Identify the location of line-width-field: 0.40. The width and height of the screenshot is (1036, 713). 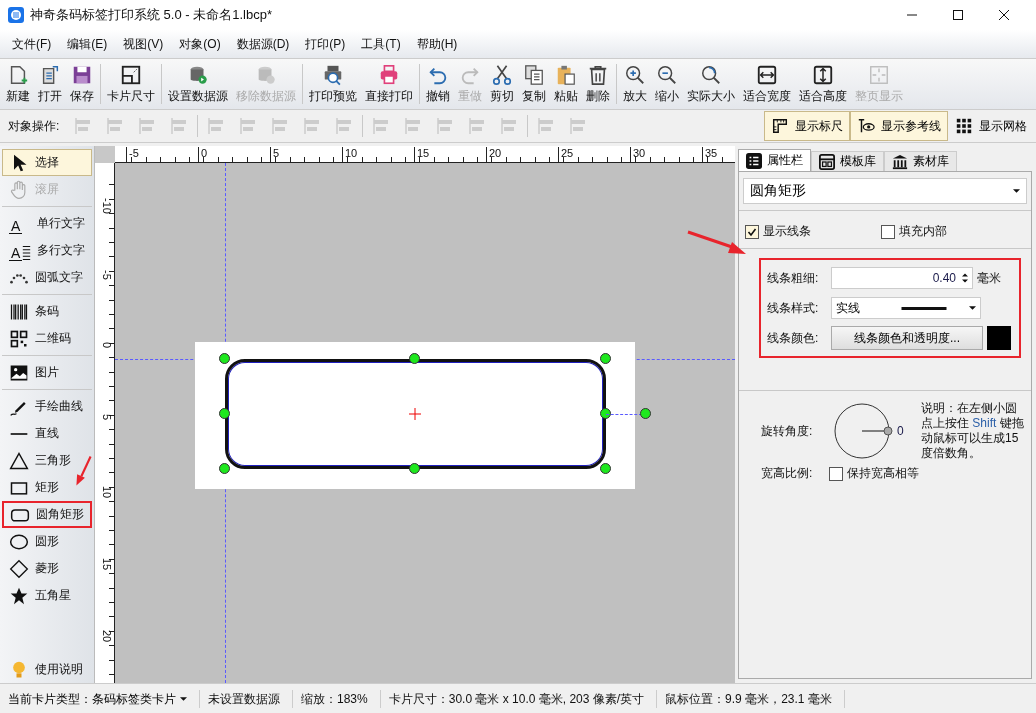
(902, 278).